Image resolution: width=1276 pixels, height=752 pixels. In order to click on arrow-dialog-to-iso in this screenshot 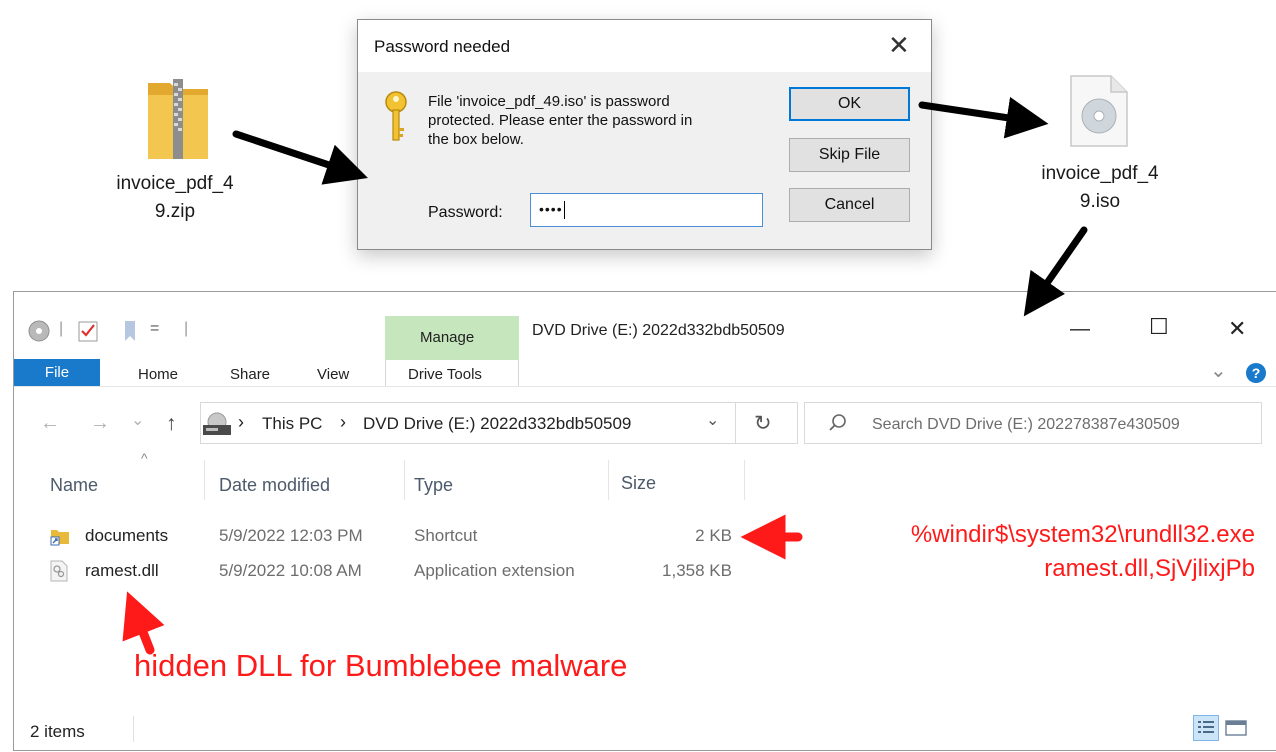, I will do `click(983, 117)`.